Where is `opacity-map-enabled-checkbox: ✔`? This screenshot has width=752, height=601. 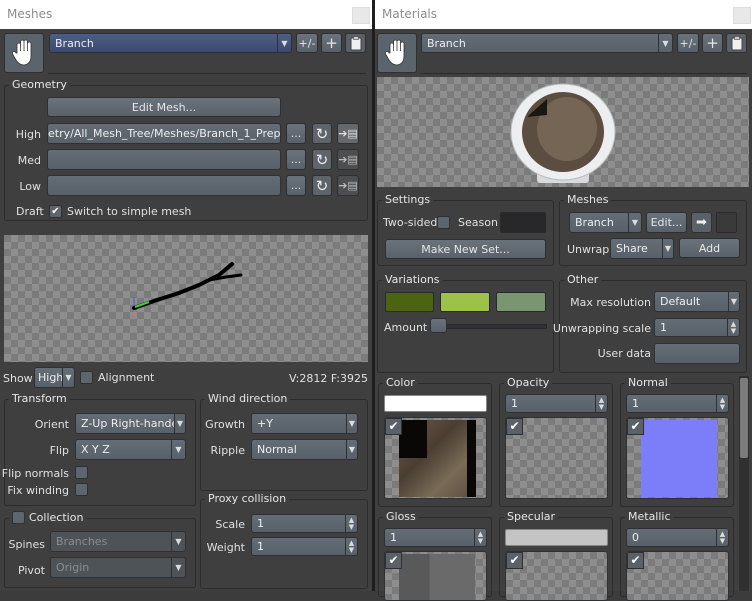
opacity-map-enabled-checkbox: ✔ is located at coordinates (514, 426).